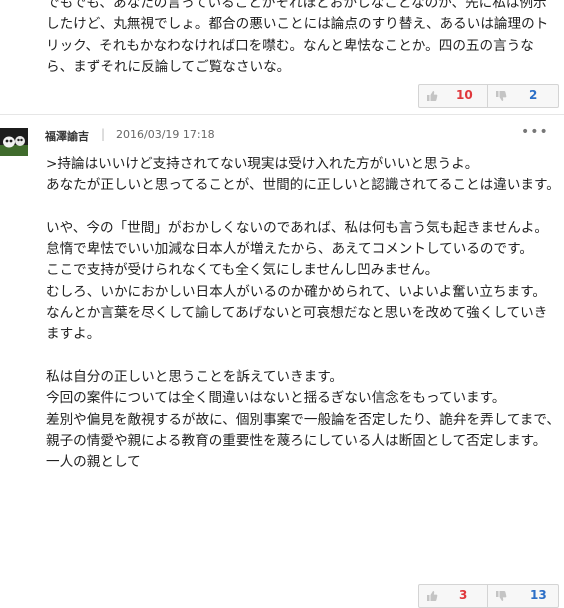  I want to click on avatar, so click(14, 142).